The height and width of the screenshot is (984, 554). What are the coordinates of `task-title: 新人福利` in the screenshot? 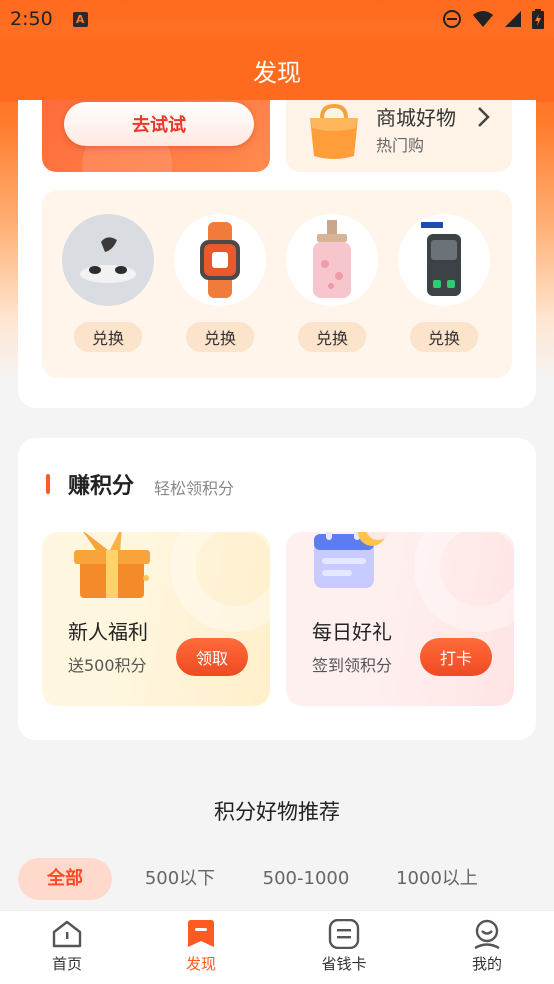 It's located at (108, 632).